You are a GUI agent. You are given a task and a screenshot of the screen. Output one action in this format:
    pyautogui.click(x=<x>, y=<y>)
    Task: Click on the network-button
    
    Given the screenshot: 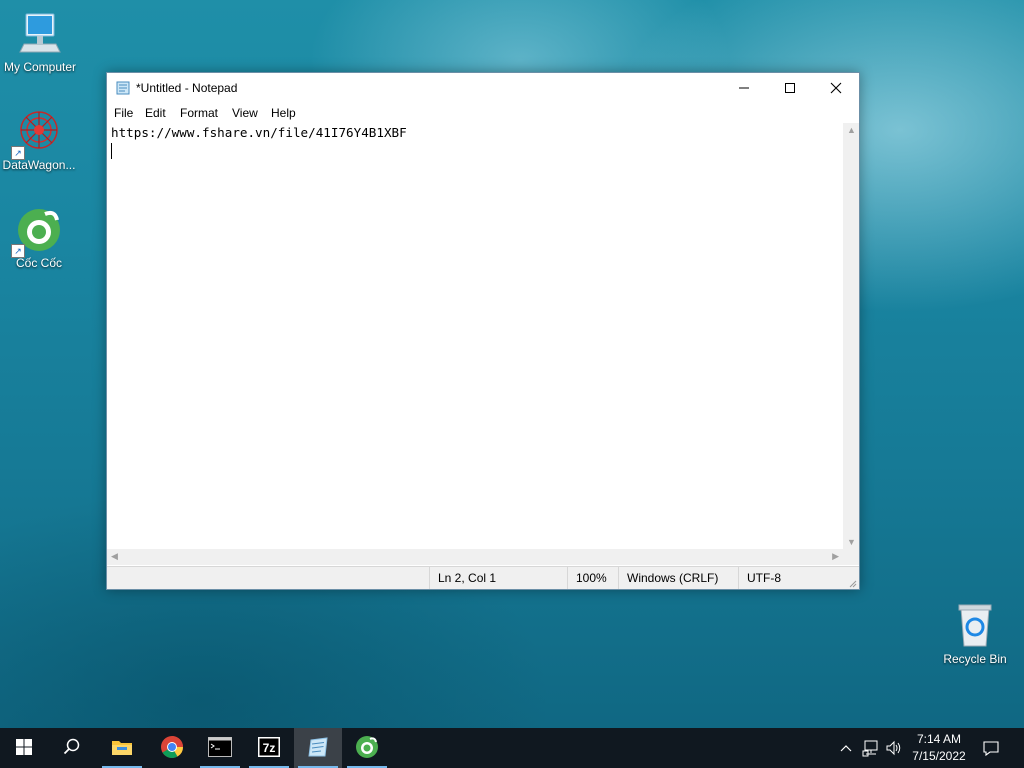 What is the action you would take?
    pyautogui.click(x=871, y=748)
    